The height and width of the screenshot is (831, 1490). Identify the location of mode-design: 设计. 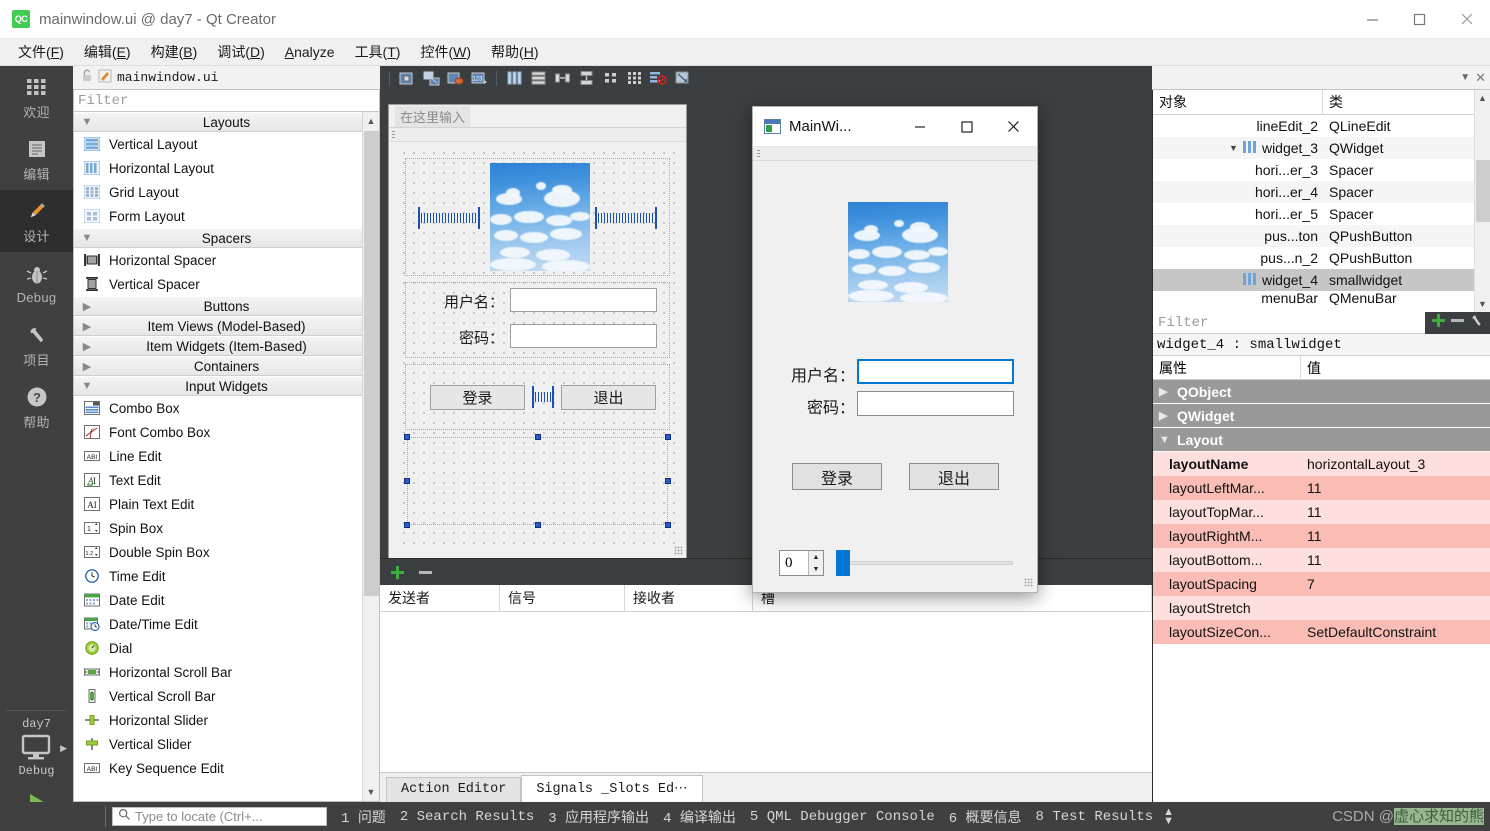
(36, 221).